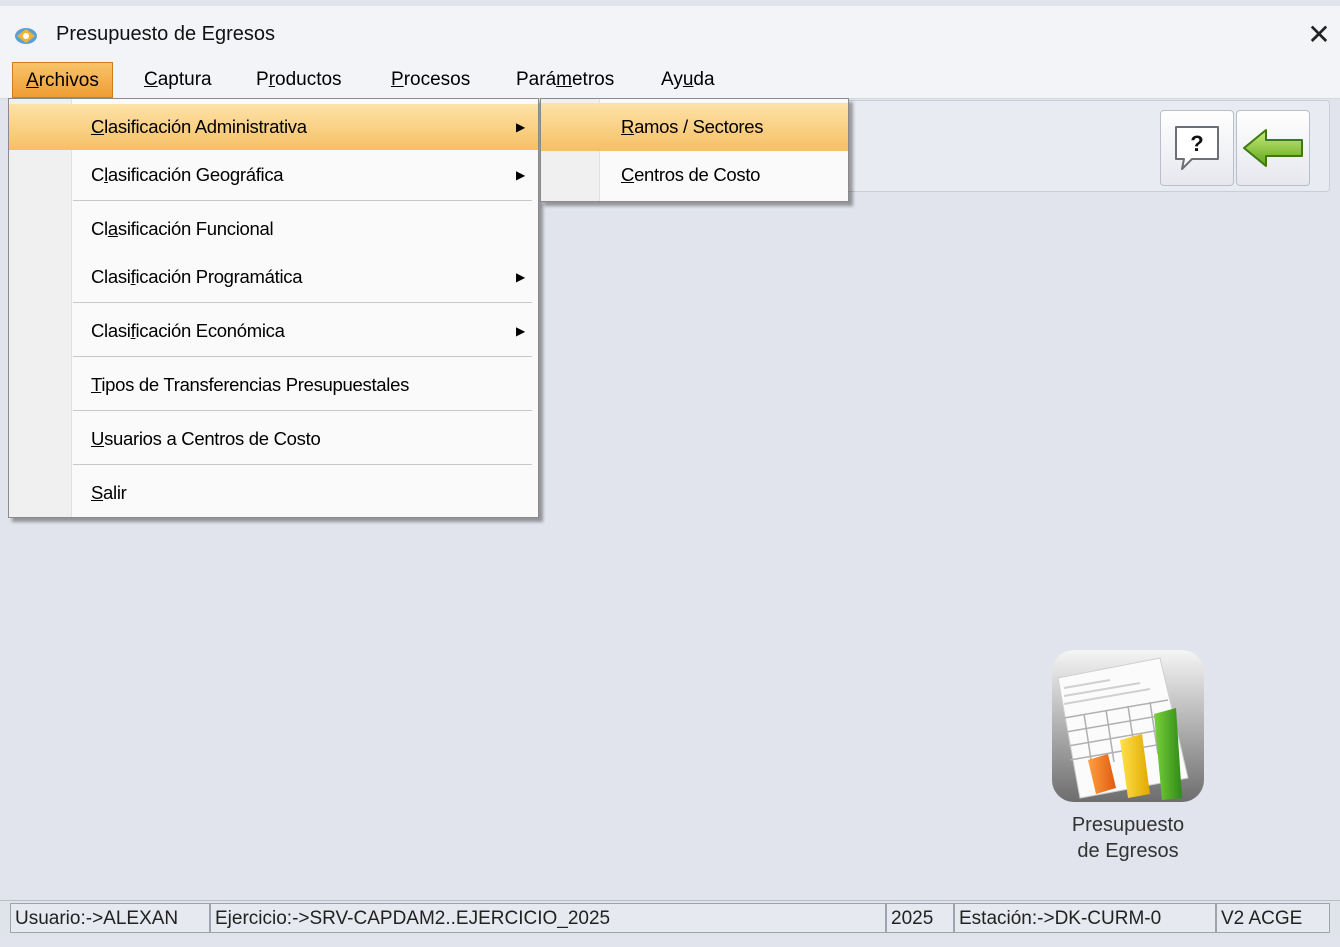 This screenshot has width=1340, height=947. Describe the element at coordinates (1273, 918) in the screenshot. I see `status-version: V2 ACGE` at that location.